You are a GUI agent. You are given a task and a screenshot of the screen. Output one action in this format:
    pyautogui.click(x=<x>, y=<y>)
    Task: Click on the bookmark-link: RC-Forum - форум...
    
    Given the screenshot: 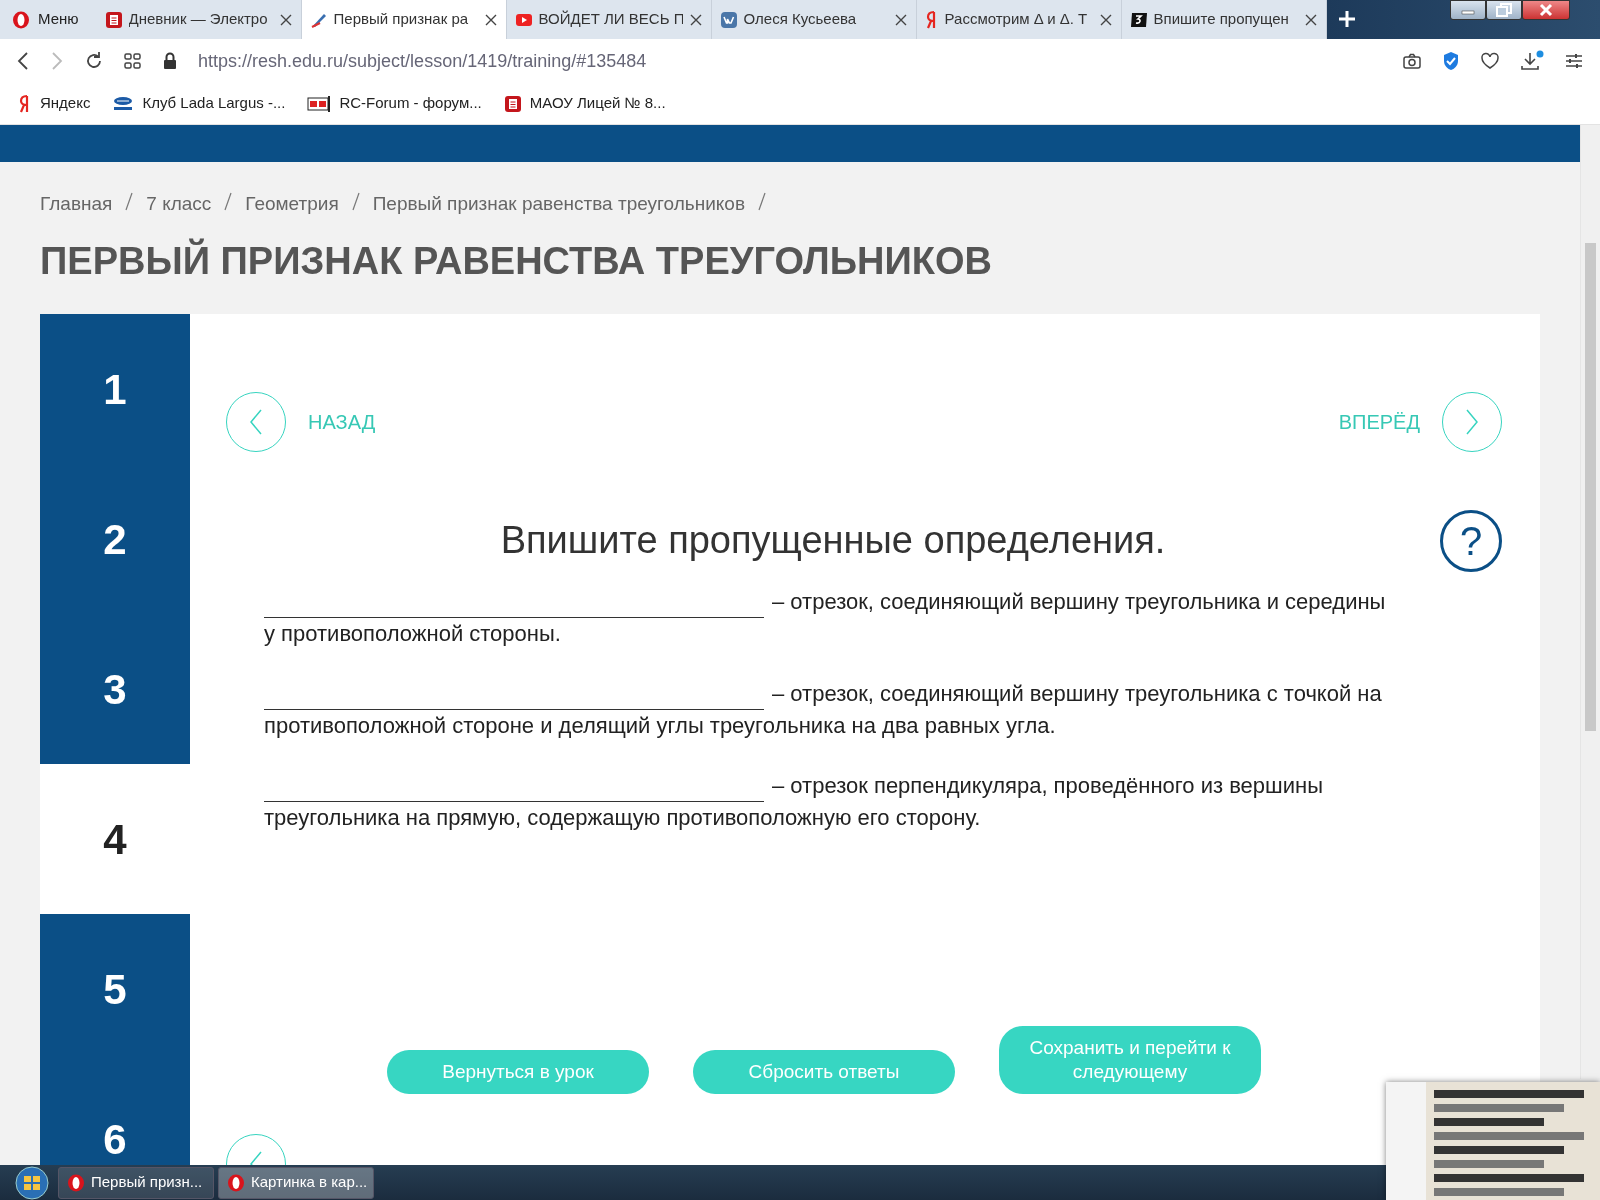 What is the action you would take?
    pyautogui.click(x=410, y=103)
    